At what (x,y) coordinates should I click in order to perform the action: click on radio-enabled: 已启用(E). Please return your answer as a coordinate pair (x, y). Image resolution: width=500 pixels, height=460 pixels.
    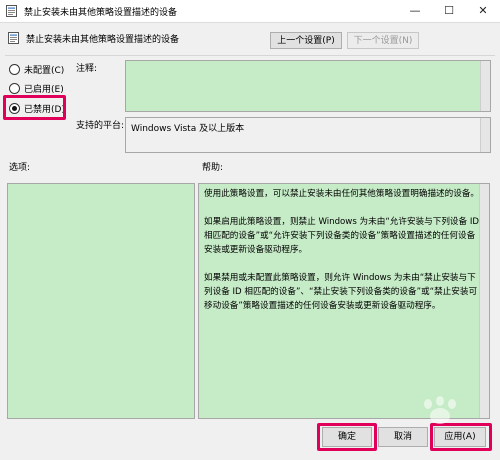
    Looking at the image, I should click on (36, 89).